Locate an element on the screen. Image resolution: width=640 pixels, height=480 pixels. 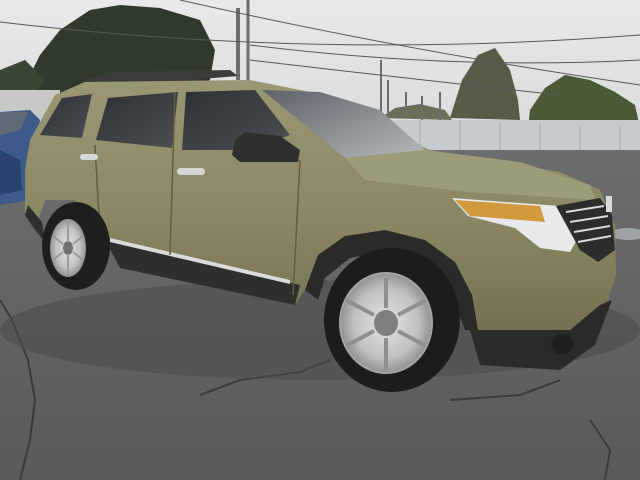
front-door-handle is located at coordinates (191, 171).